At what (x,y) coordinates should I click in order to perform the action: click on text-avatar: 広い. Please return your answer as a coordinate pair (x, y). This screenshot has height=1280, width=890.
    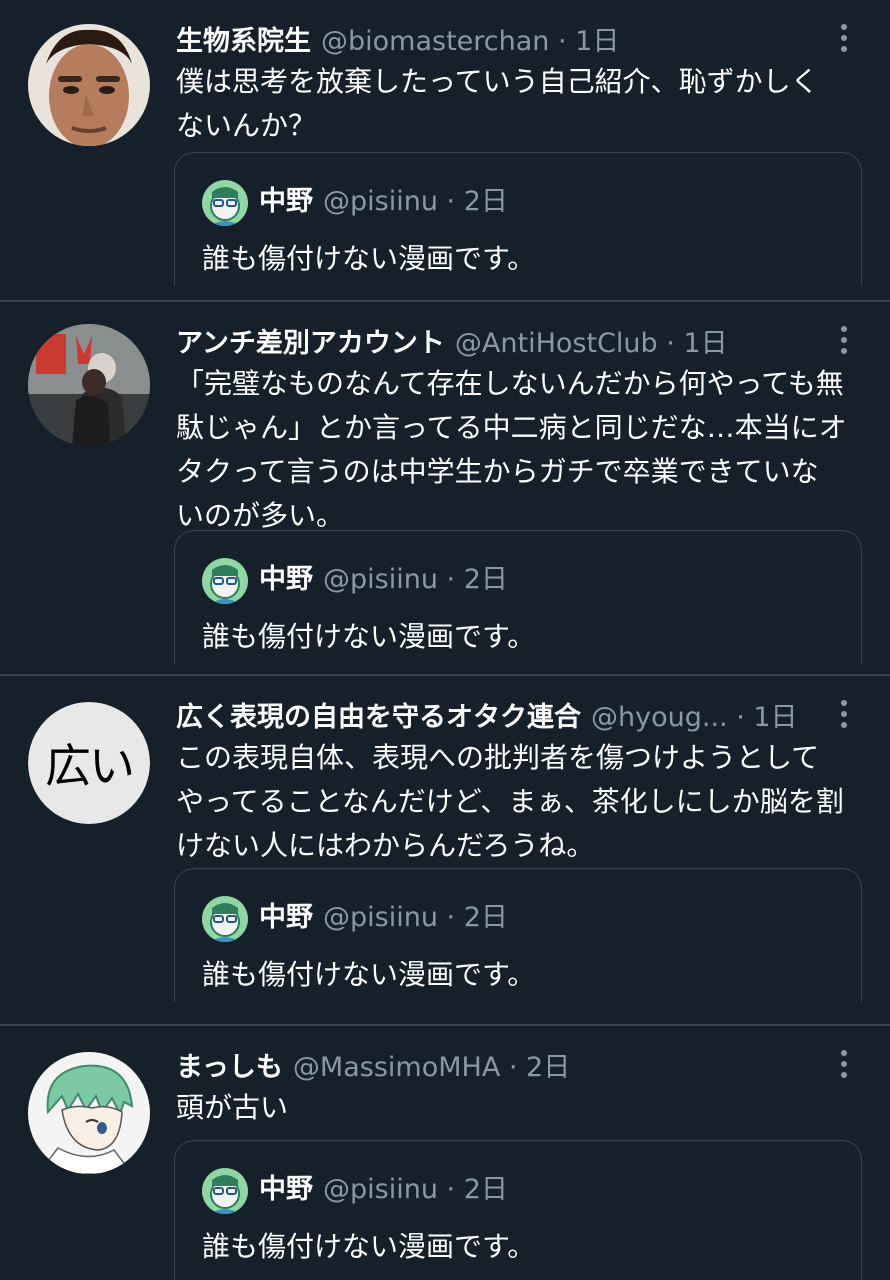
    Looking at the image, I should click on (89, 763).